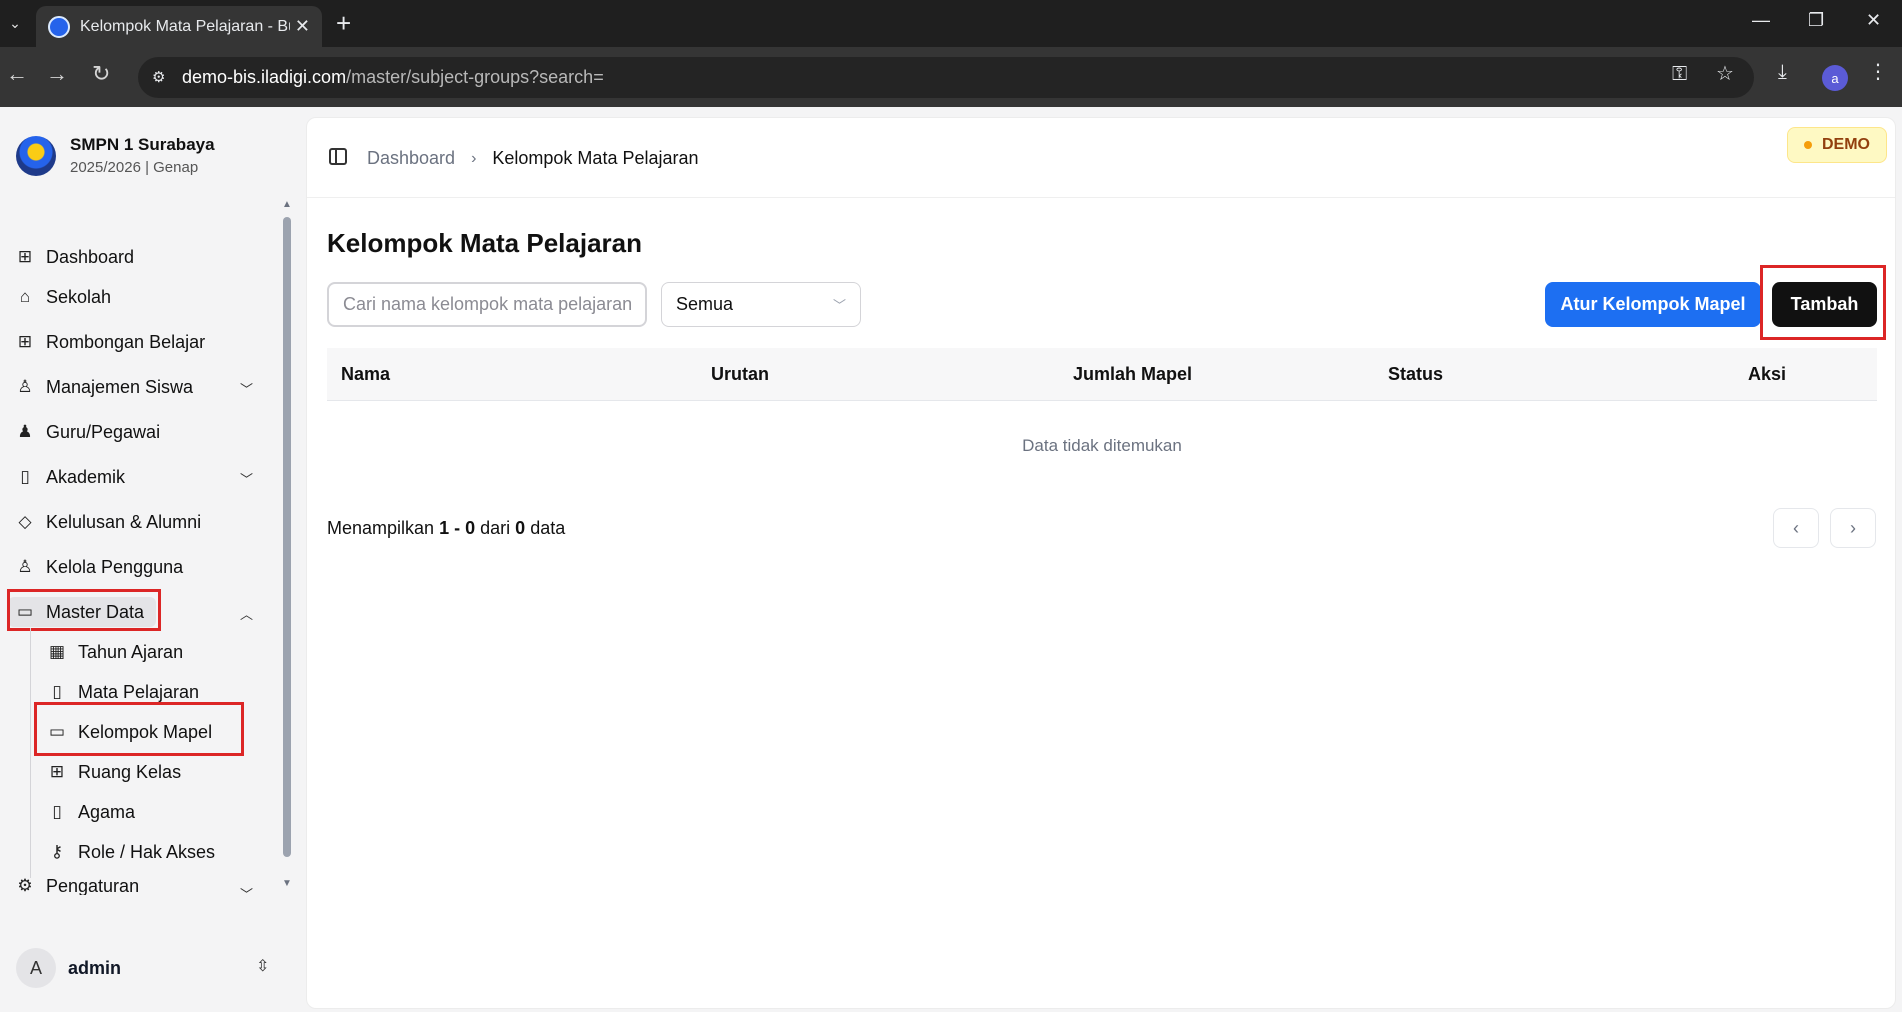  I want to click on status-dot-icon, so click(1808, 145).